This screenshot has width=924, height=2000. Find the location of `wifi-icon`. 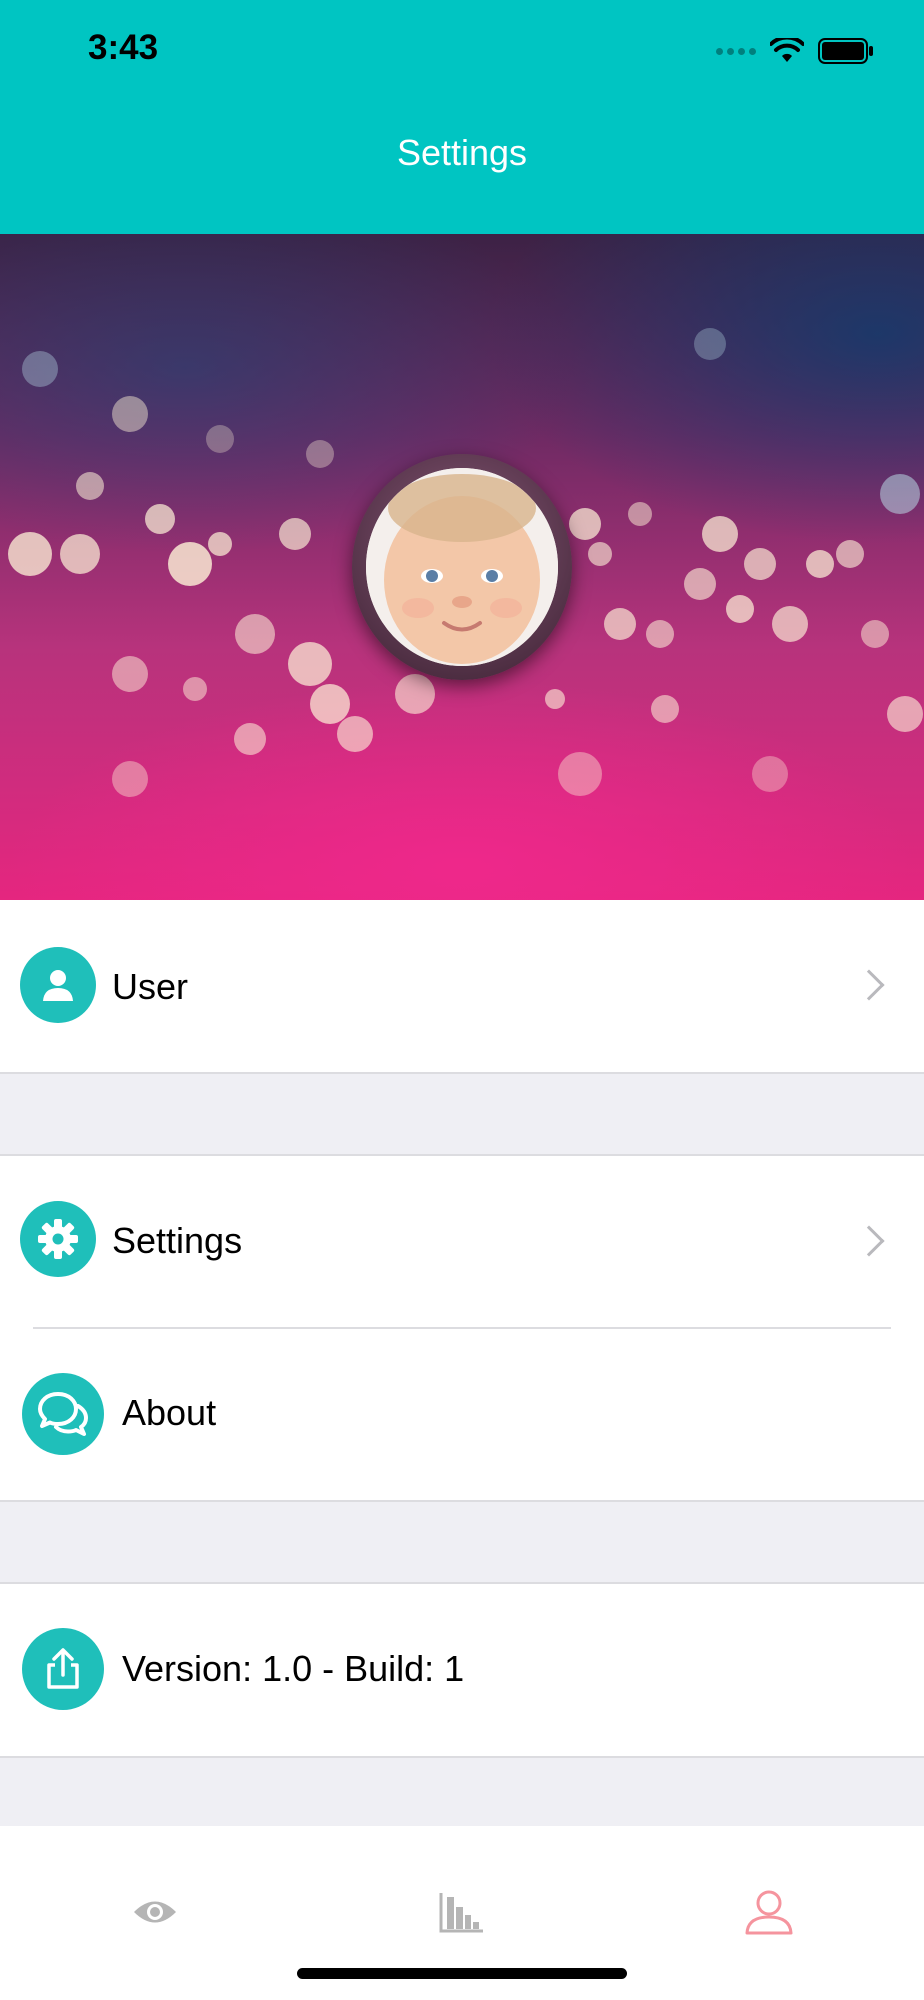

wifi-icon is located at coordinates (787, 50).